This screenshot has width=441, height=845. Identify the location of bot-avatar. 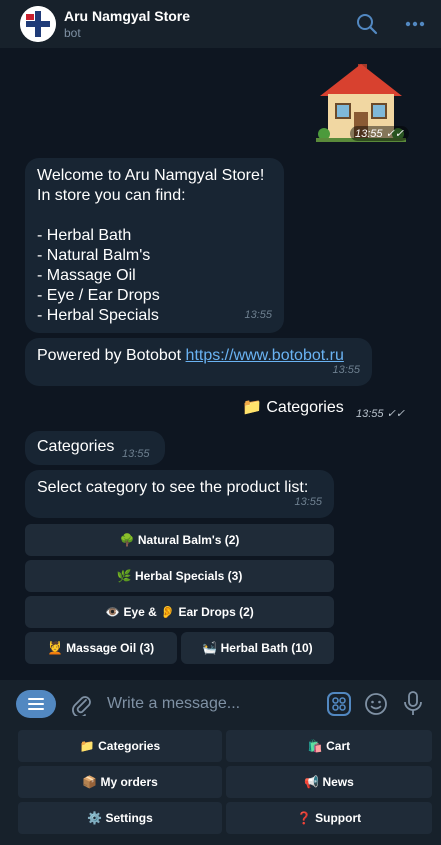
(38, 24).